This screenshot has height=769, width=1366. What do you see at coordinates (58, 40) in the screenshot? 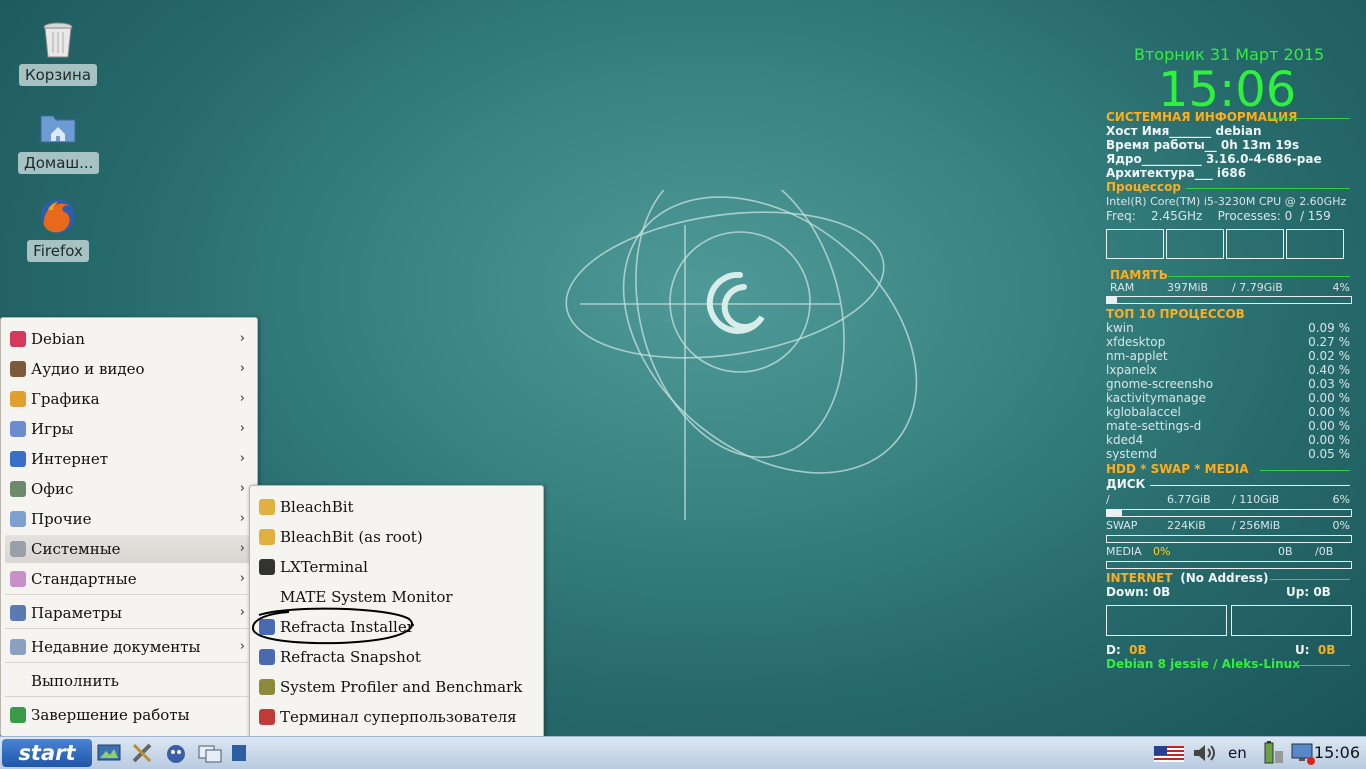
I see `trash-icon` at bounding box center [58, 40].